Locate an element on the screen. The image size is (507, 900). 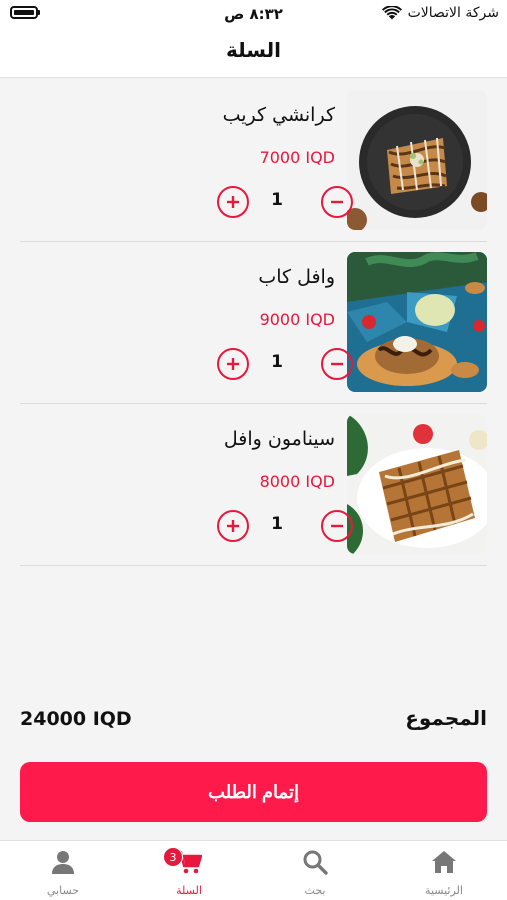
item-price: 9000 IQD is located at coordinates (297, 319).